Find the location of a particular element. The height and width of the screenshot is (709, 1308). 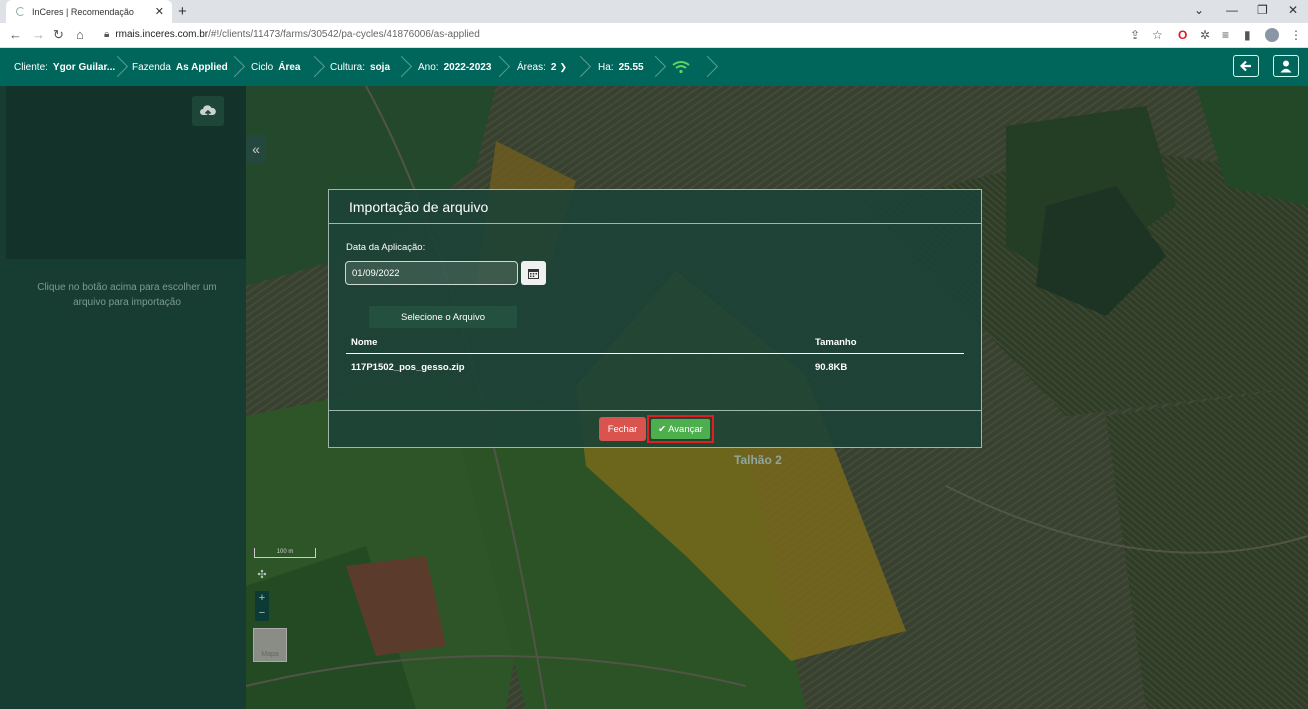

minimize-icon: — is located at coordinates (1232, 10).